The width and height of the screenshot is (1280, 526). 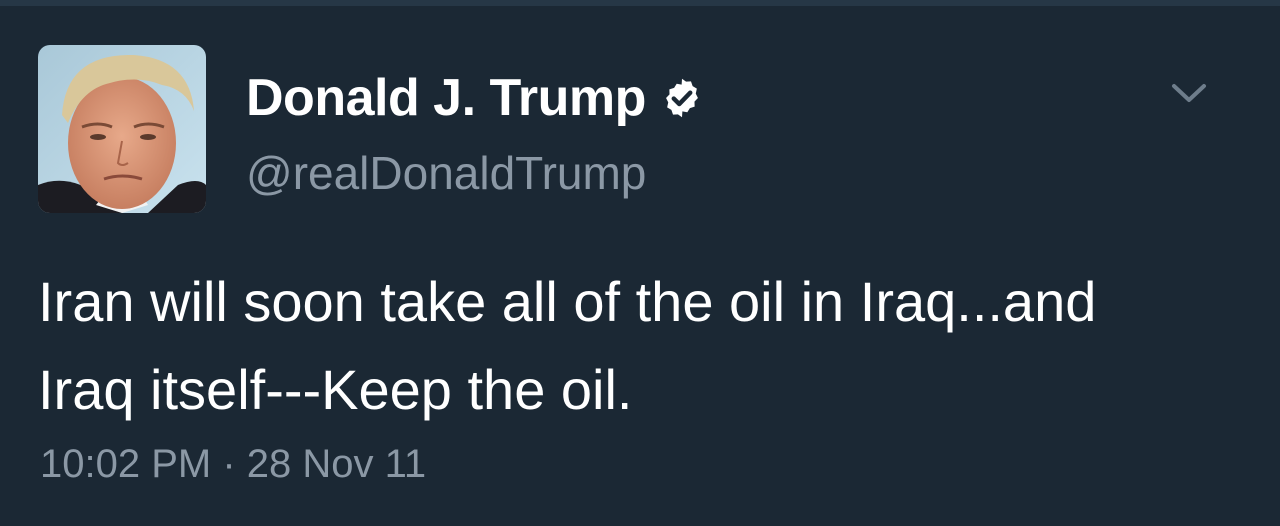 I want to click on avatar, so click(x=122, y=129).